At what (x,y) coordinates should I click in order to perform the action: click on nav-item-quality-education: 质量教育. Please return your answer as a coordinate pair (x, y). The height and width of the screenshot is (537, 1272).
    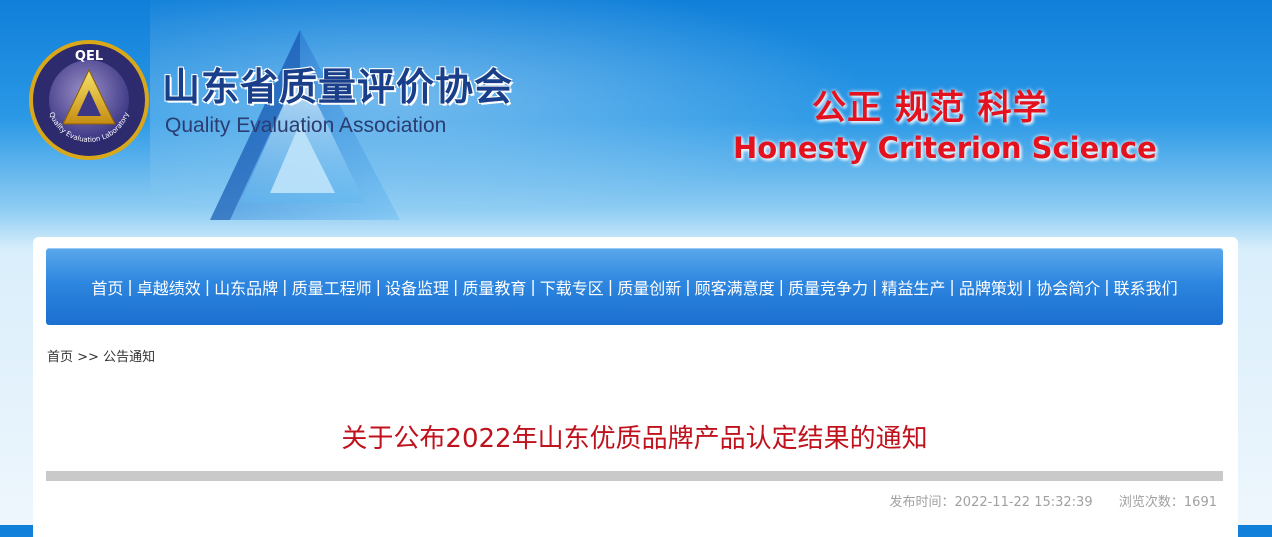
    Looking at the image, I should click on (494, 287).